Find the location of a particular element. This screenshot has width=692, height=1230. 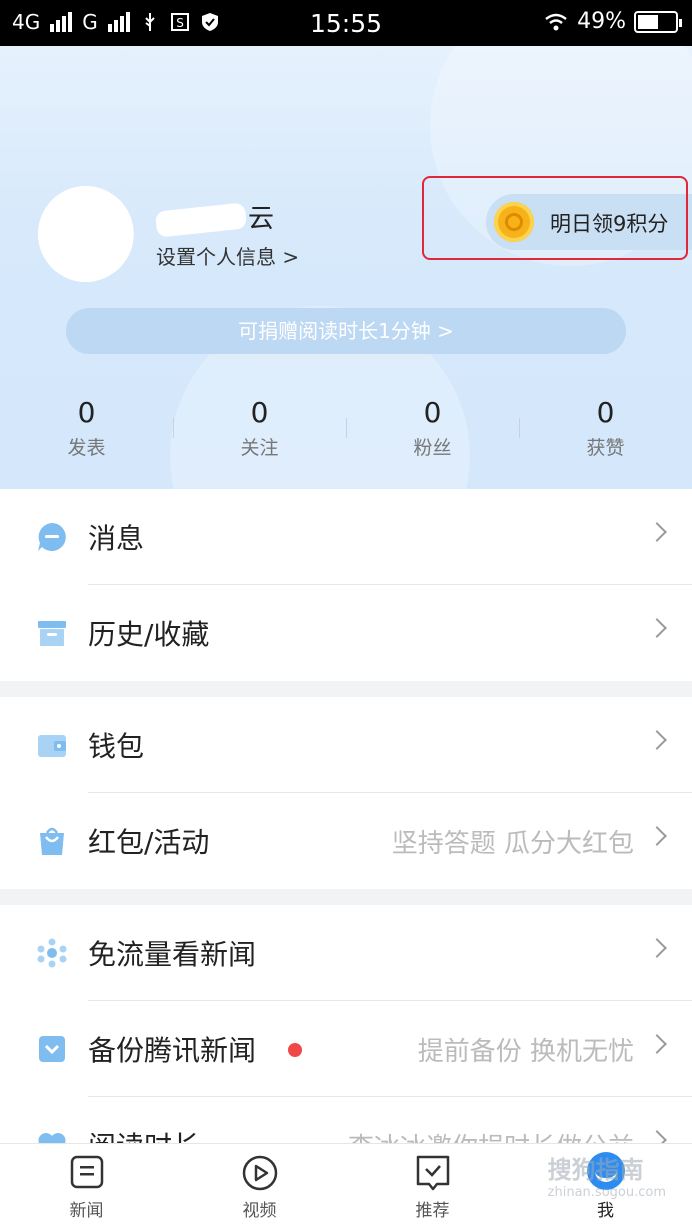

menu-label: 备份腾讯新闻 is located at coordinates (172, 1050).